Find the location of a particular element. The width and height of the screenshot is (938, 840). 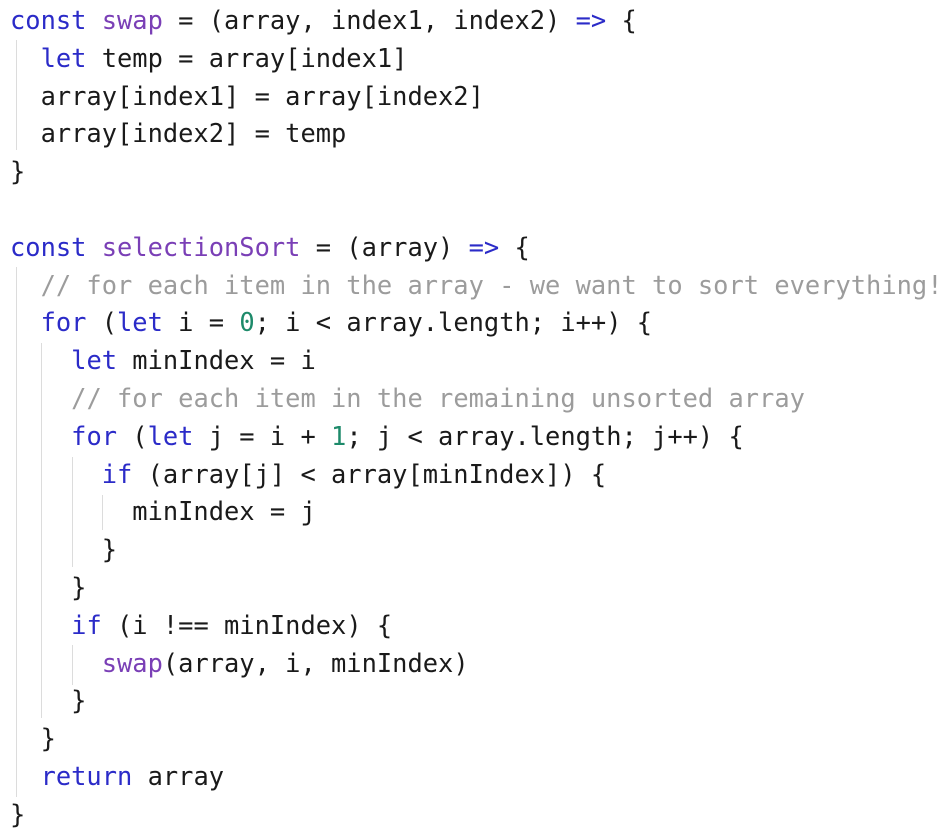

code-token: i = is located at coordinates (201, 322).